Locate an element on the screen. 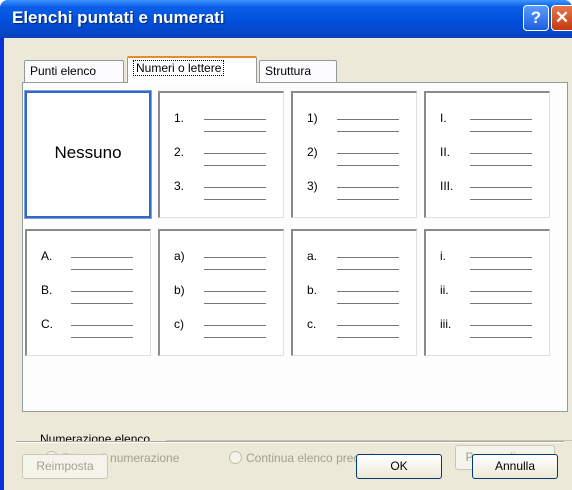  tab-label: Punti elenco is located at coordinates (63, 71).